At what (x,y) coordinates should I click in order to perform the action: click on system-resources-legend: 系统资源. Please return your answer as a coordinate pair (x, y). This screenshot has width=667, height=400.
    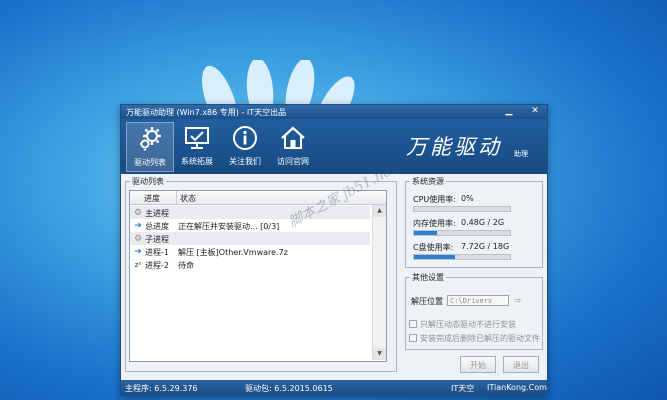
    Looking at the image, I should click on (428, 181).